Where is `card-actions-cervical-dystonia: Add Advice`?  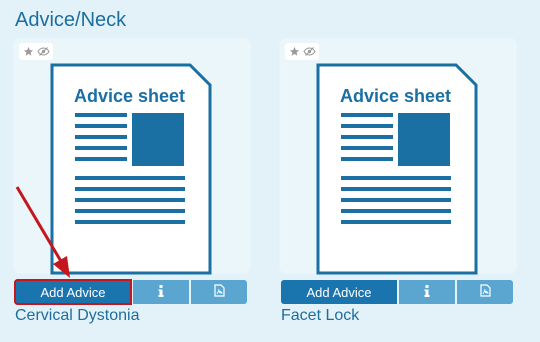 card-actions-cervical-dystonia: Add Advice is located at coordinates (130, 292).